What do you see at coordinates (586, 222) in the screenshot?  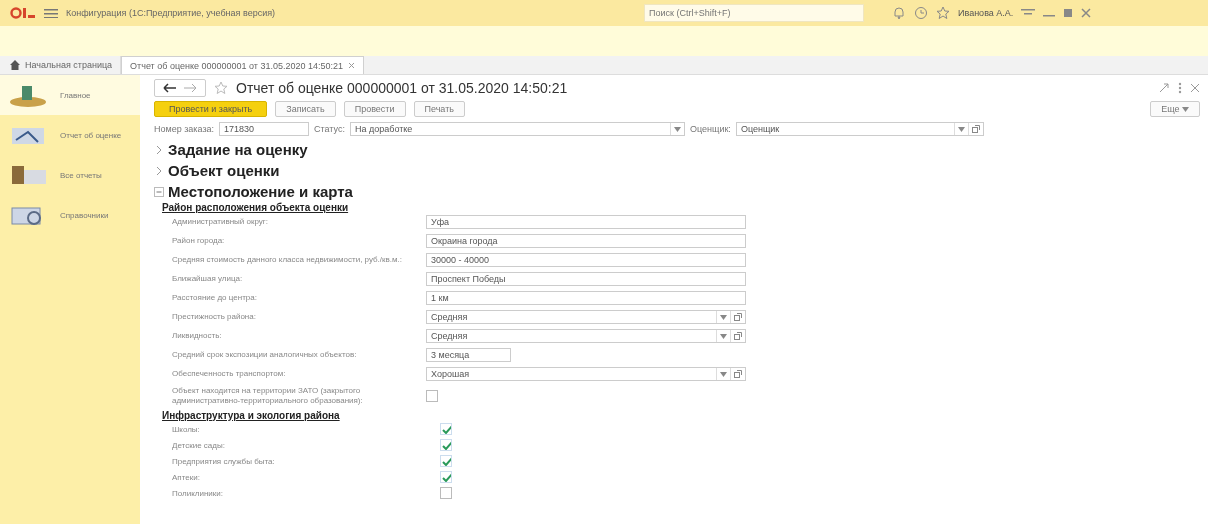 I see `input-field: Уфа` at bounding box center [586, 222].